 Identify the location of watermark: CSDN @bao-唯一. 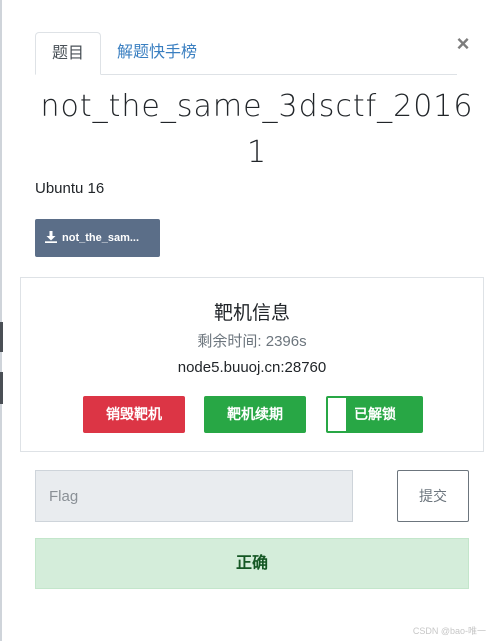
(449, 631).